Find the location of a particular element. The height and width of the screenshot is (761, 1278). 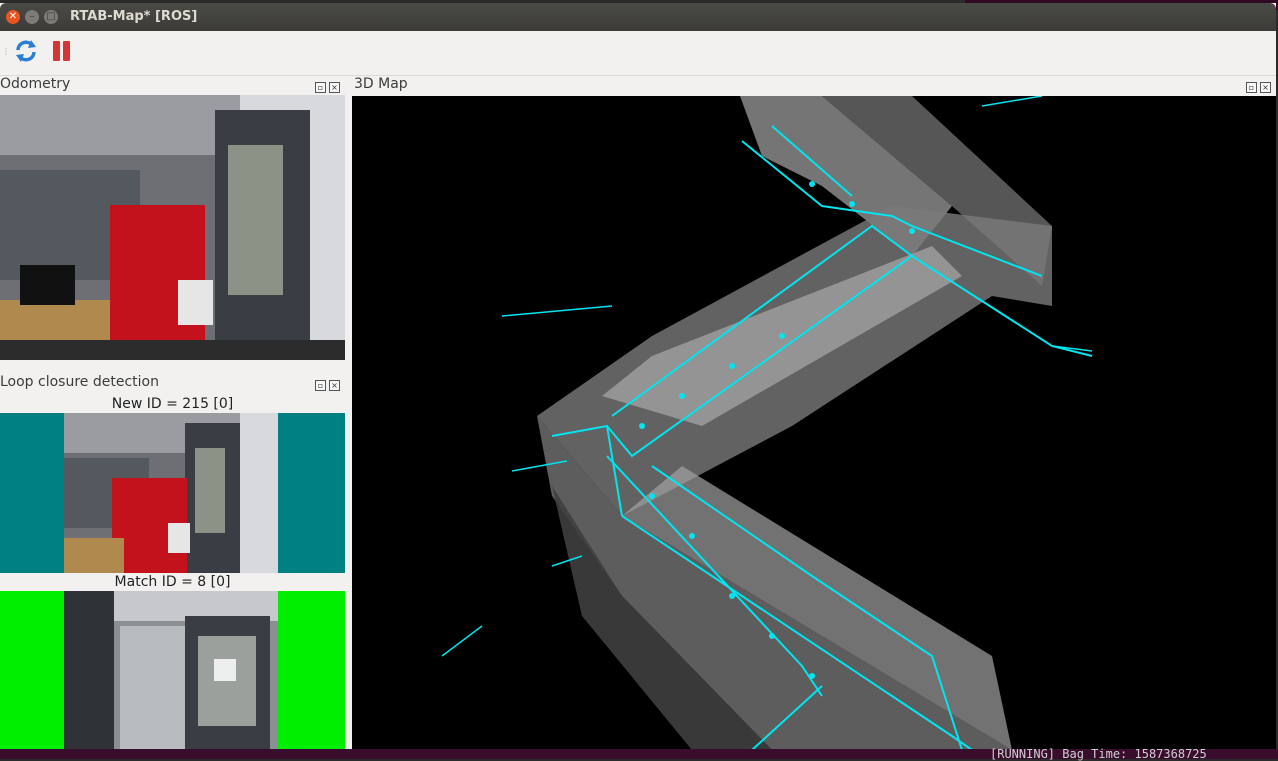

title-bar: ✕ – □ RTAB-Map* [ROS] is located at coordinates (638, 17).